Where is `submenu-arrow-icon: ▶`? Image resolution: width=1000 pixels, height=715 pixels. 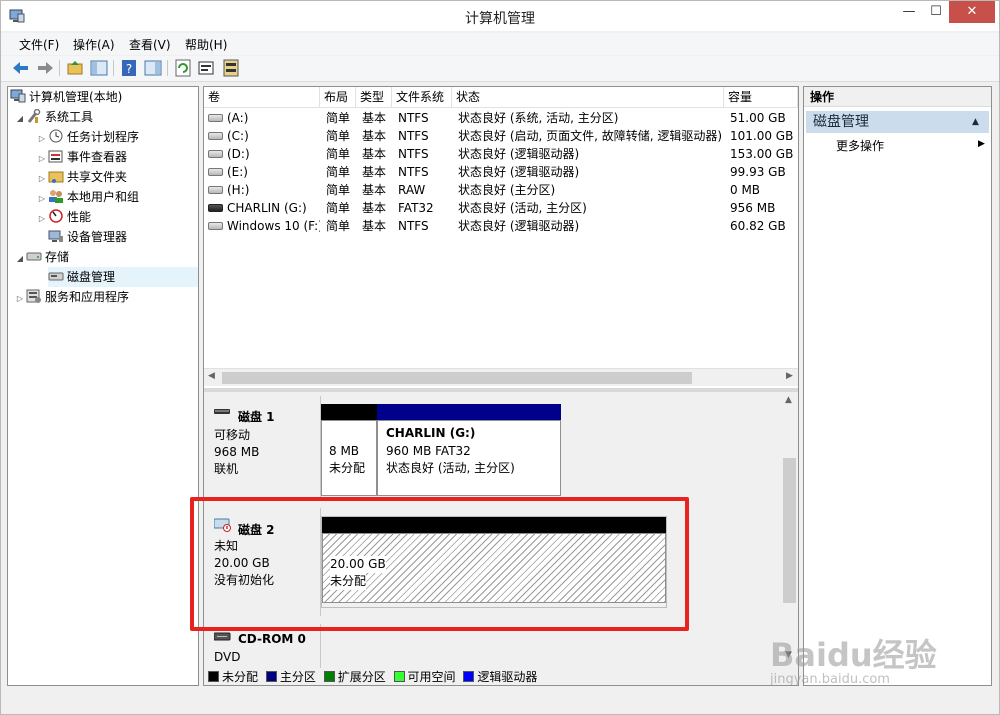
submenu-arrow-icon: ▶ is located at coordinates (981, 144).